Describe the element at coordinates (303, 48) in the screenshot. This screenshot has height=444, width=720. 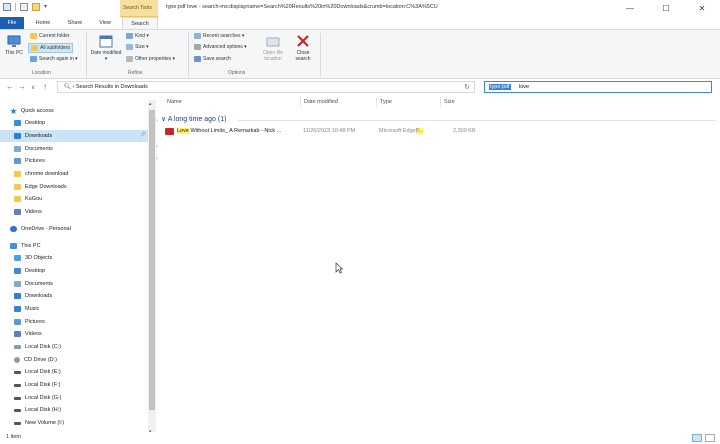
I see `close-search-button: Close search` at that location.